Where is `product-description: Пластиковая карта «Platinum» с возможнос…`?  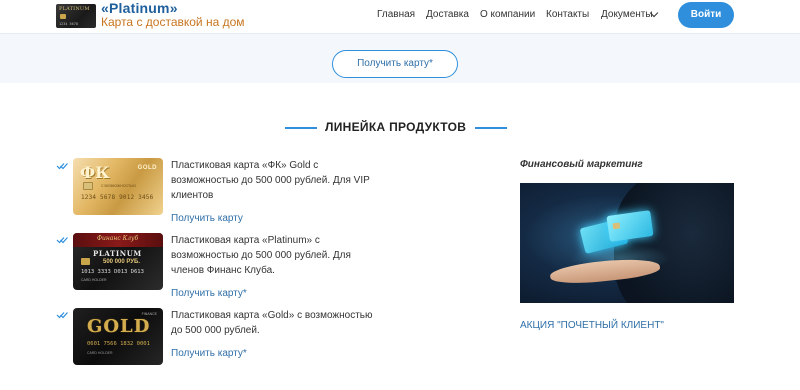
product-description: Пластиковая карта «Platinum» с возможнос… is located at coordinates (261, 255).